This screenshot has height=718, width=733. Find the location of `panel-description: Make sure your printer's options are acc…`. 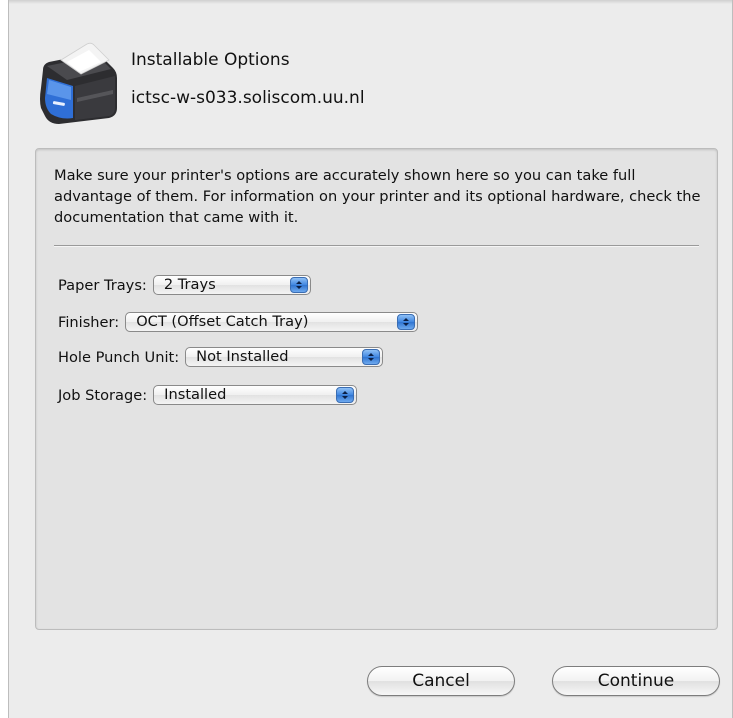

panel-description: Make sure your printer's options are acc… is located at coordinates (377, 196).